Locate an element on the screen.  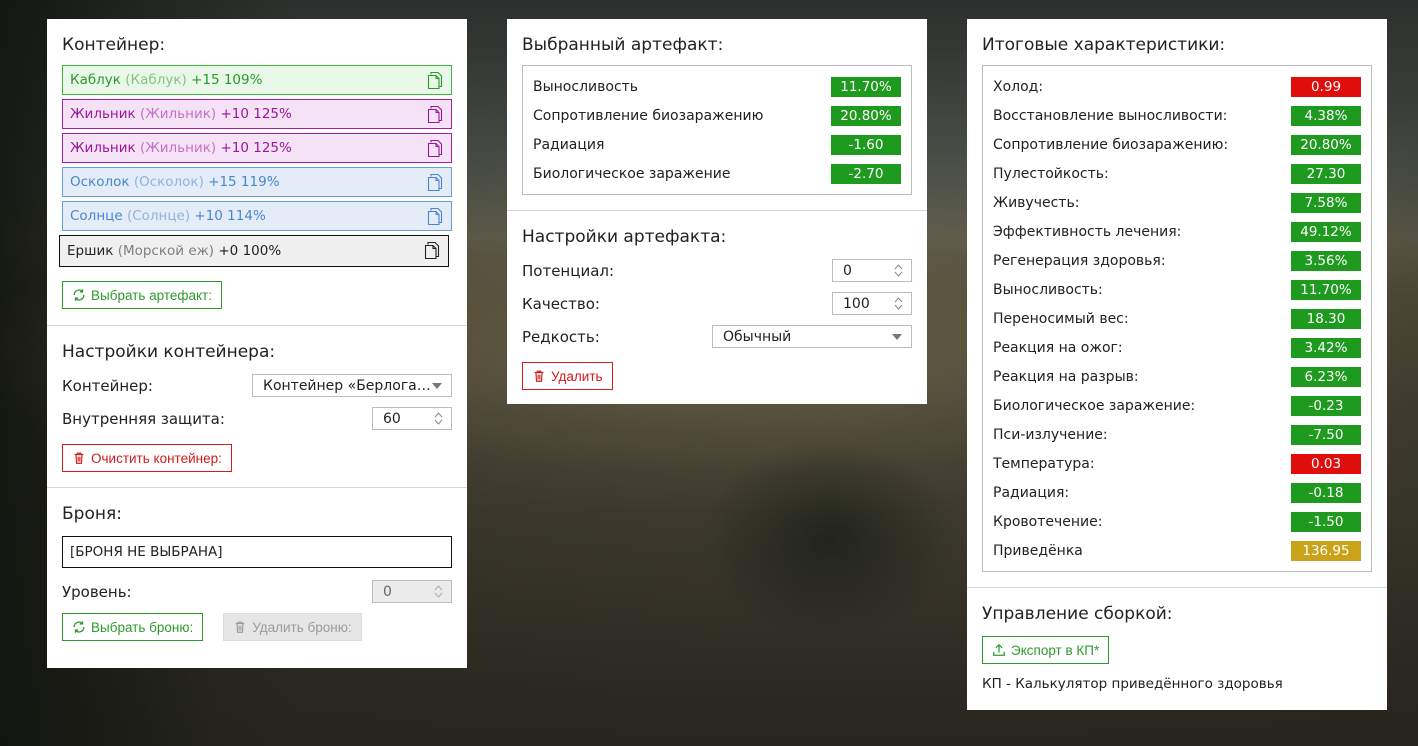
potential-stepper: 0 is located at coordinates (872, 270).